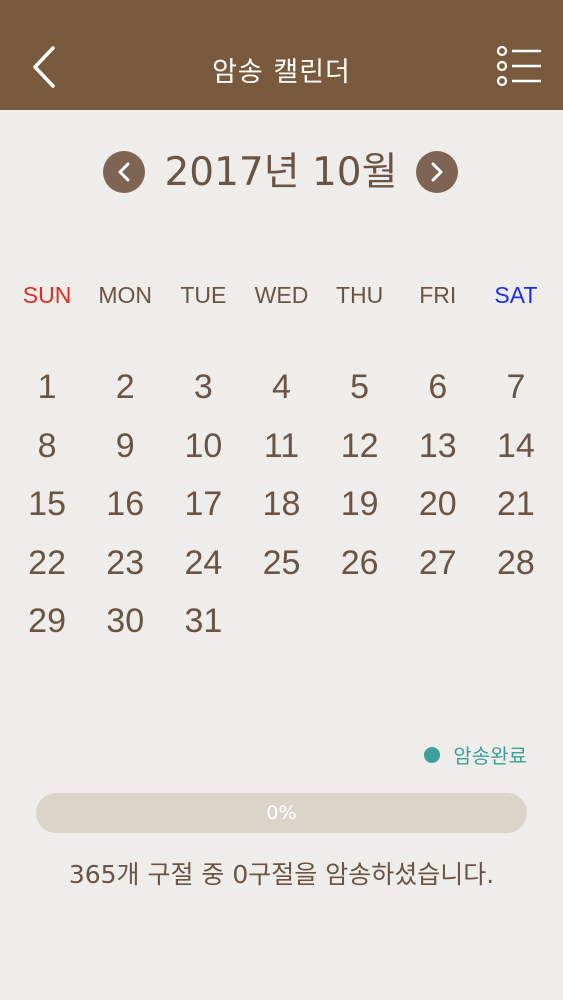  What do you see at coordinates (516, 508) in the screenshot?
I see `calendar-day: 21` at bounding box center [516, 508].